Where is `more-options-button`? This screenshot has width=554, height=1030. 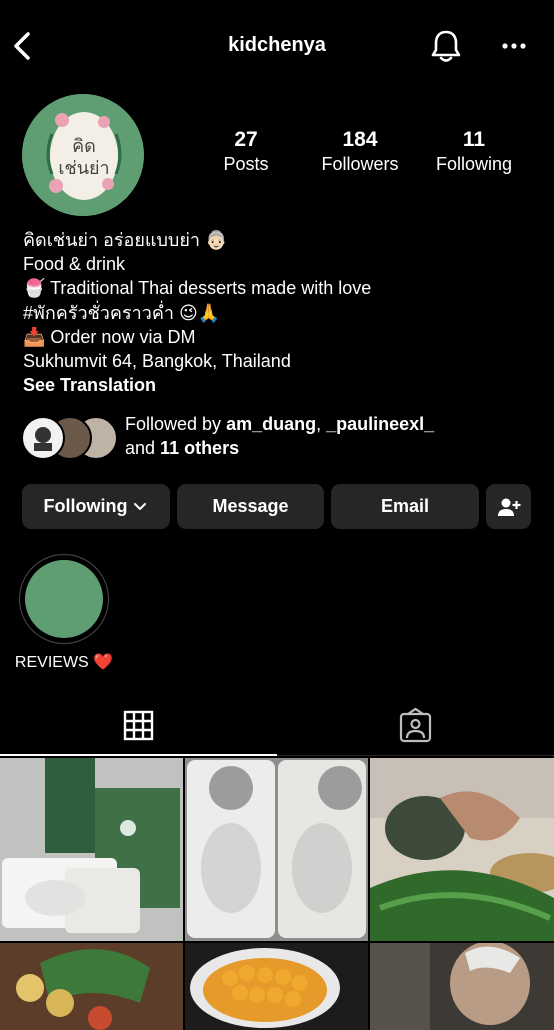 more-options-button is located at coordinates (515, 46).